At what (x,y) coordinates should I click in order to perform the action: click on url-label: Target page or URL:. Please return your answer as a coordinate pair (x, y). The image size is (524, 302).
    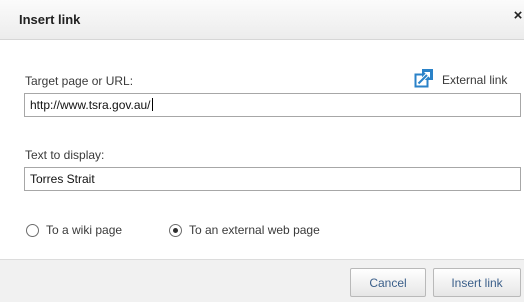
    Looking at the image, I should click on (79, 81).